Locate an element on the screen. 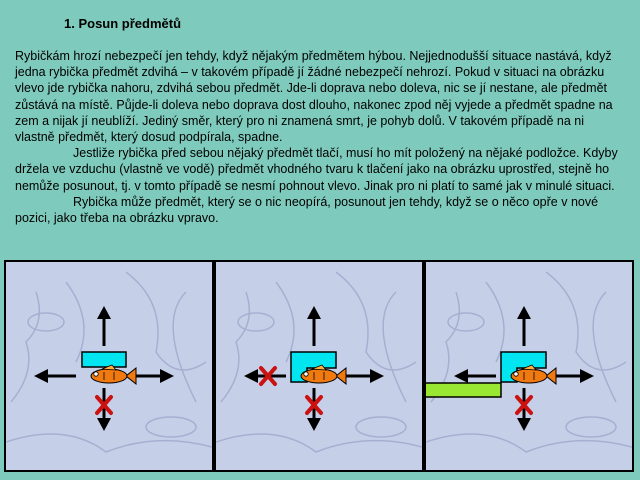 The image size is (640, 480). panel-middle is located at coordinates (319, 366).